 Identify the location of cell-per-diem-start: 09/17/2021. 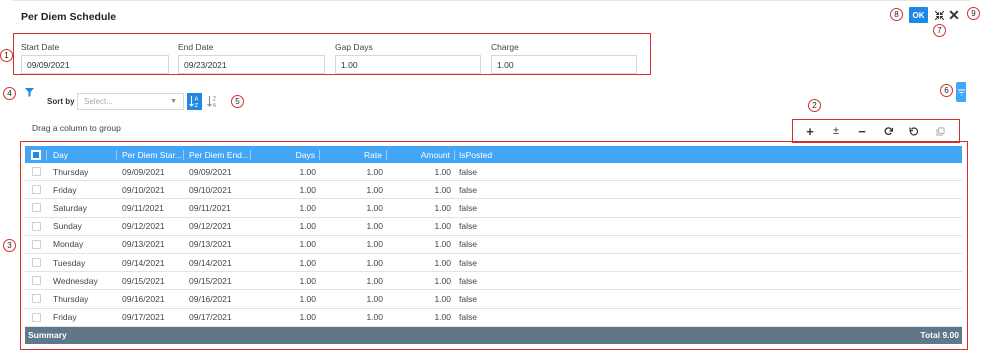
(150, 317).